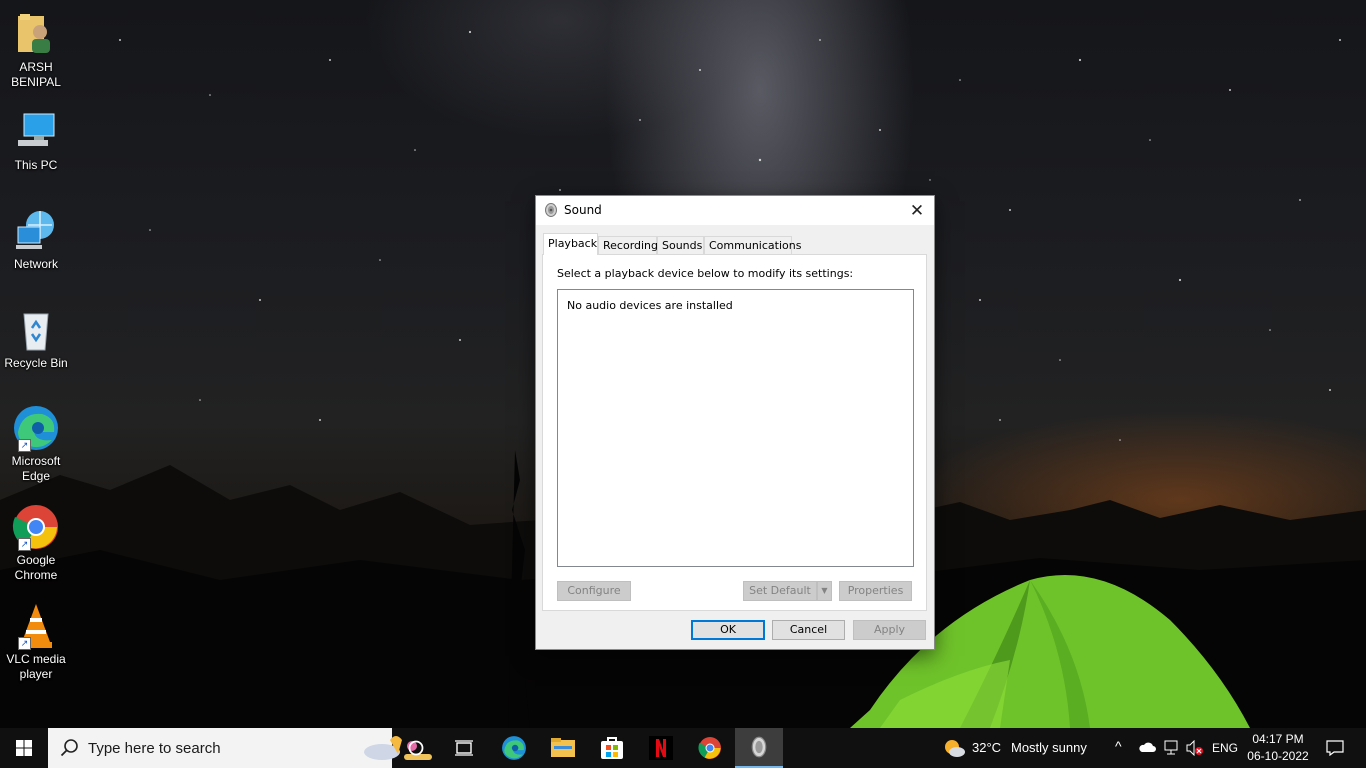  Describe the element at coordinates (628, 245) in the screenshot. I see `tab-recording: Recording` at that location.